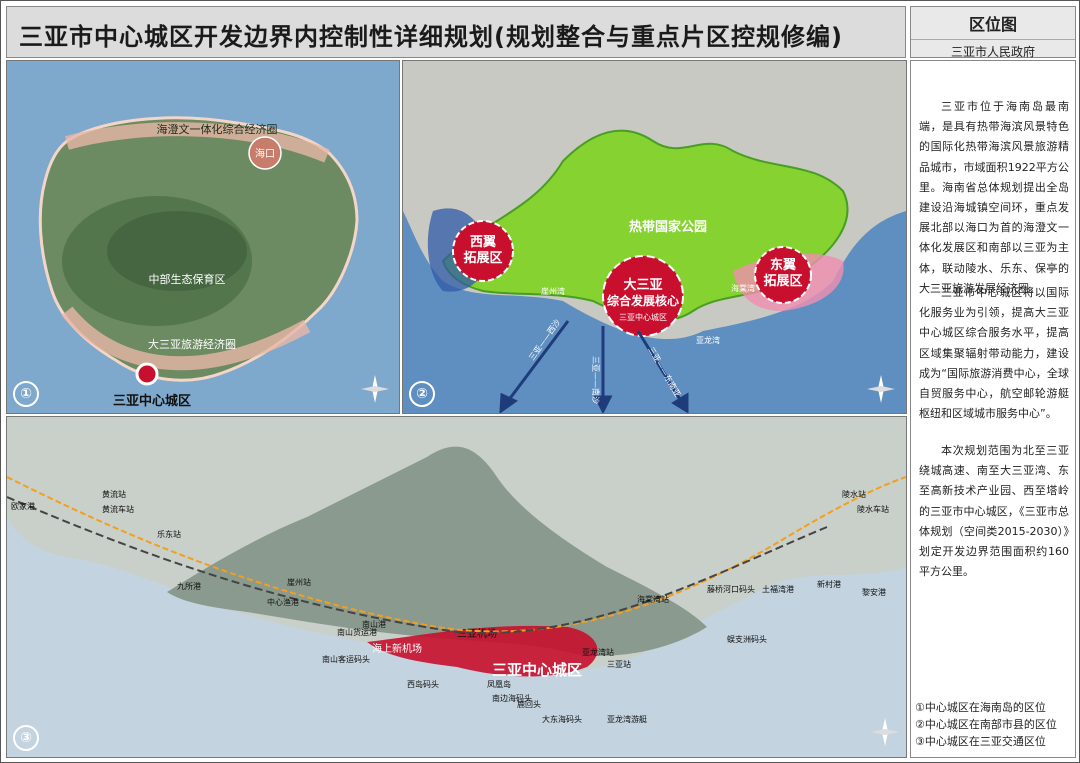 This screenshot has height=763, width=1080. What do you see at coordinates (643, 300) in the screenshot?
I see `core-label-2: 综合发展核心` at bounding box center [643, 300].